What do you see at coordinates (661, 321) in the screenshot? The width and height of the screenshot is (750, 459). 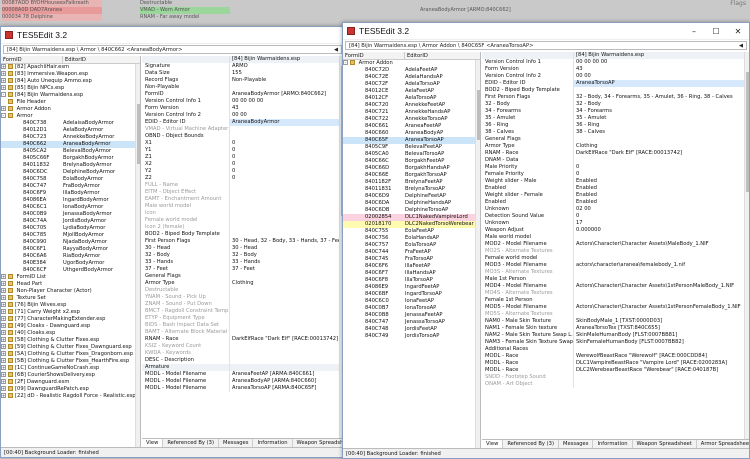 I see `field-value: SkinBodyMale_1 [TXST:0000D03]` at bounding box center [661, 321].